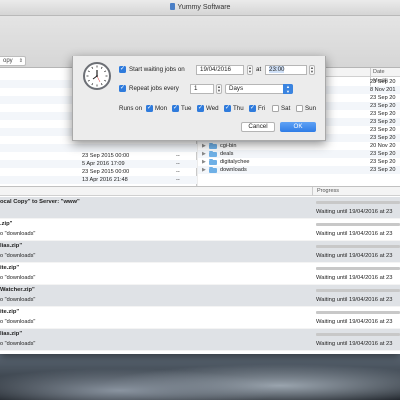 The width and height of the screenshot is (400, 400). I want to click on list-item: ▶ deals 23 Sep 20, so click(299, 154).